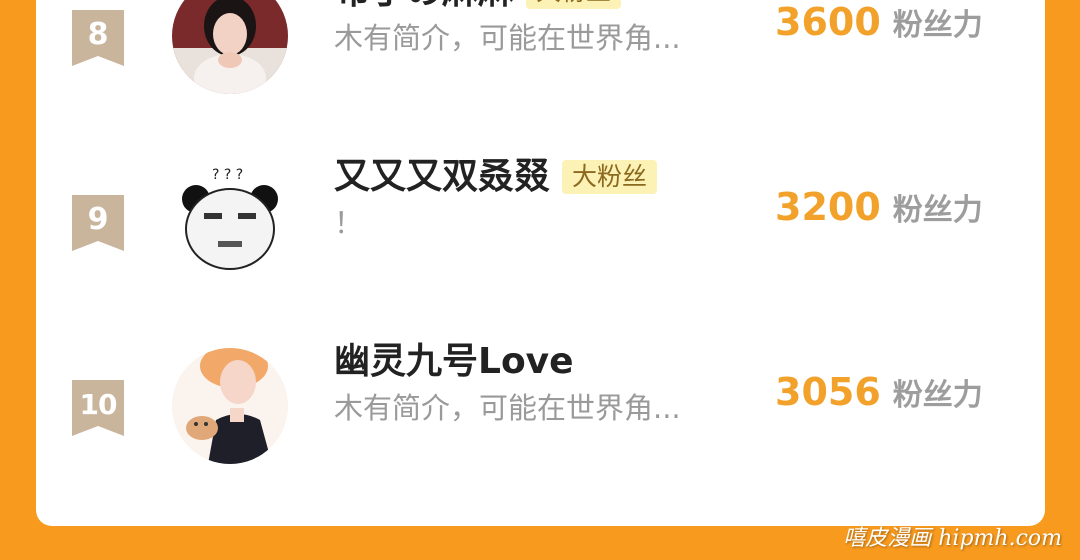  Describe the element at coordinates (349, 223) in the screenshot. I see `user-bio: ！` at that location.